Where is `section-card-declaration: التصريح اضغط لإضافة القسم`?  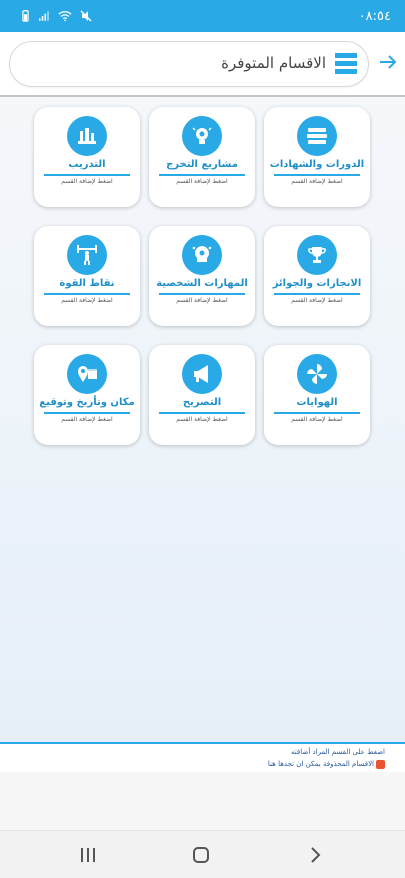
section-card-declaration: التصريح اضغط لإضافة القسم is located at coordinates (202, 395).